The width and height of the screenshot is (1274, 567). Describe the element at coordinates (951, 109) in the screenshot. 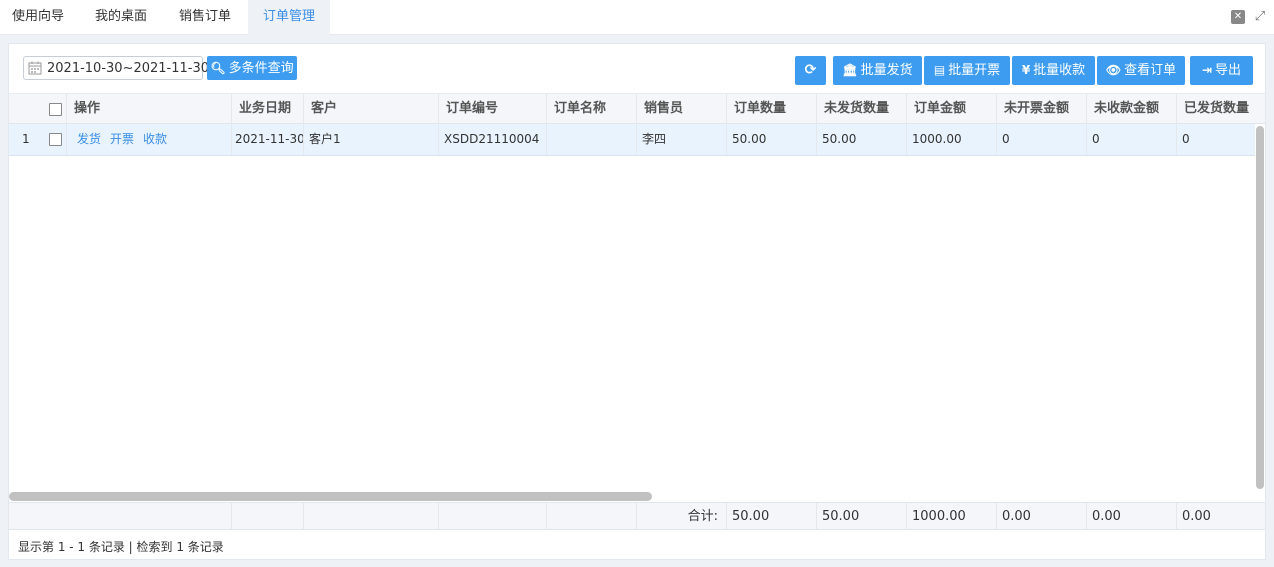

I see `col-amount: 订单金额` at that location.